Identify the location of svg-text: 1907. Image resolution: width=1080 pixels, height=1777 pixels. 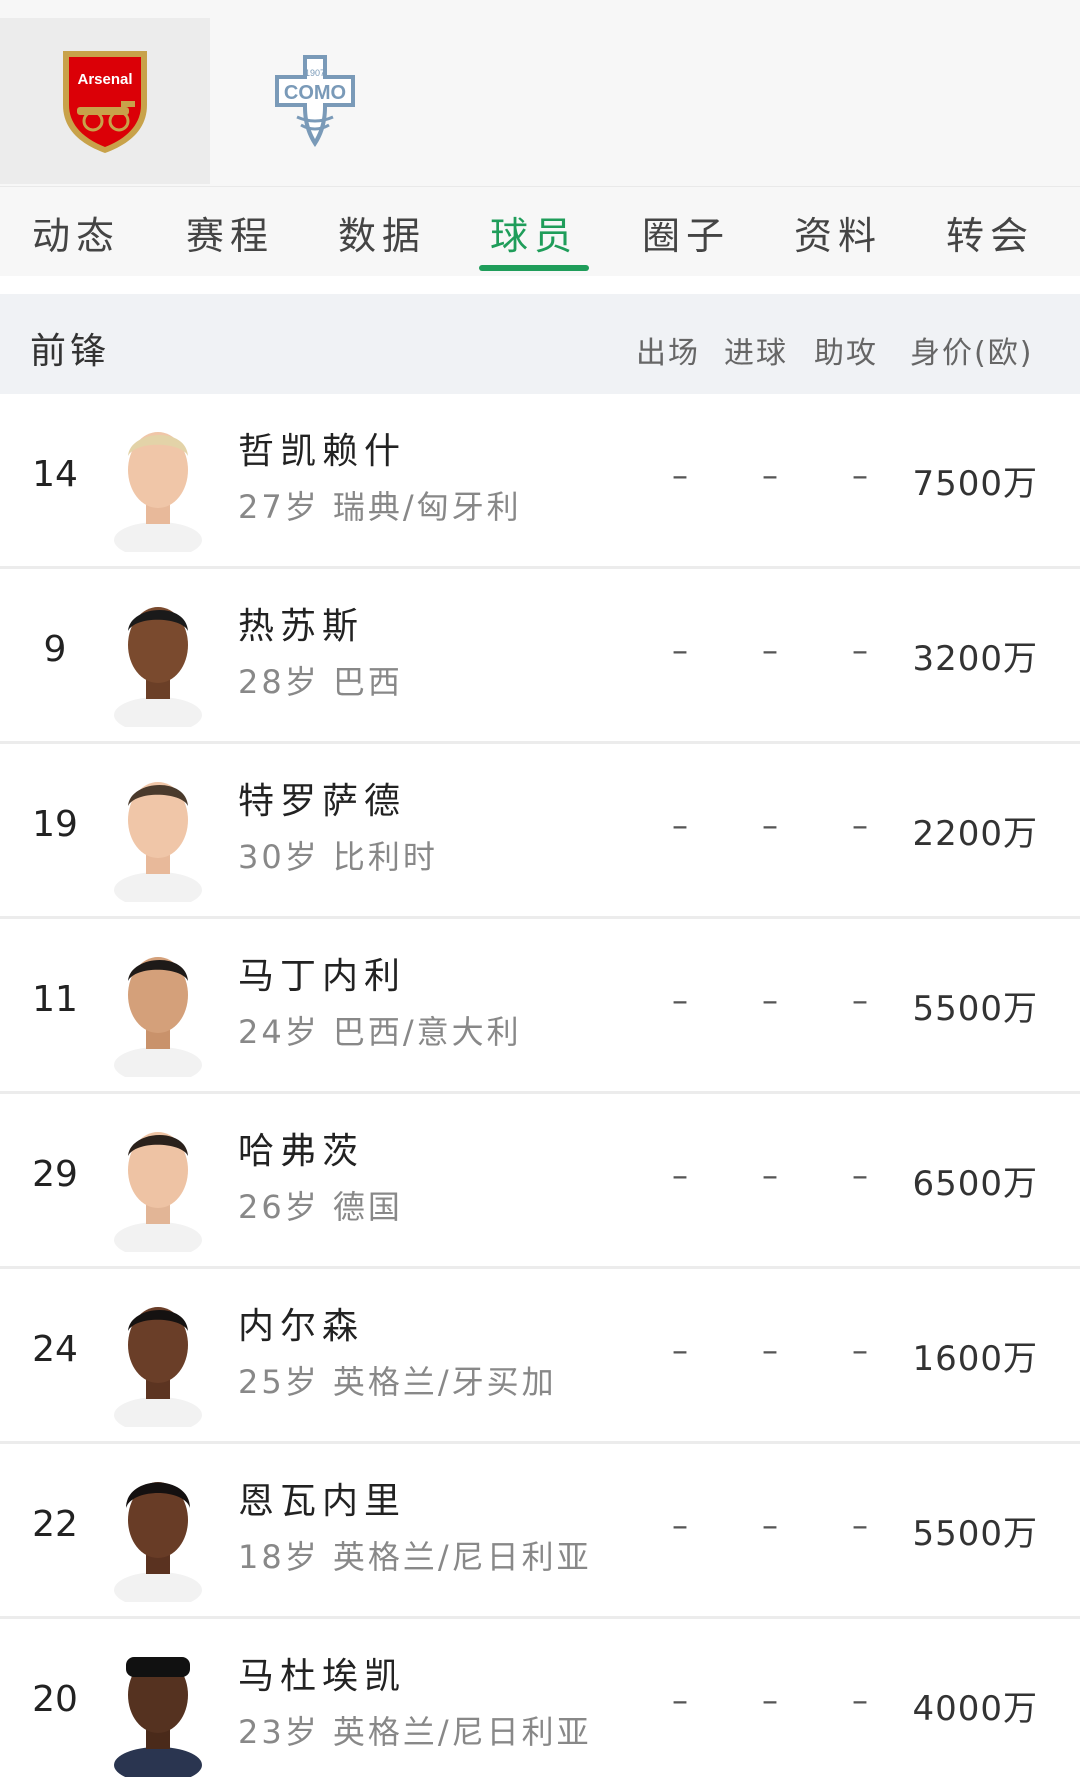
(315, 73).